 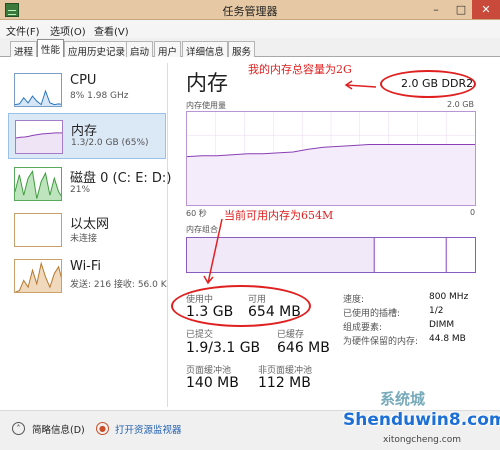 I want to click on cached-label: 已缓存, so click(x=291, y=335).